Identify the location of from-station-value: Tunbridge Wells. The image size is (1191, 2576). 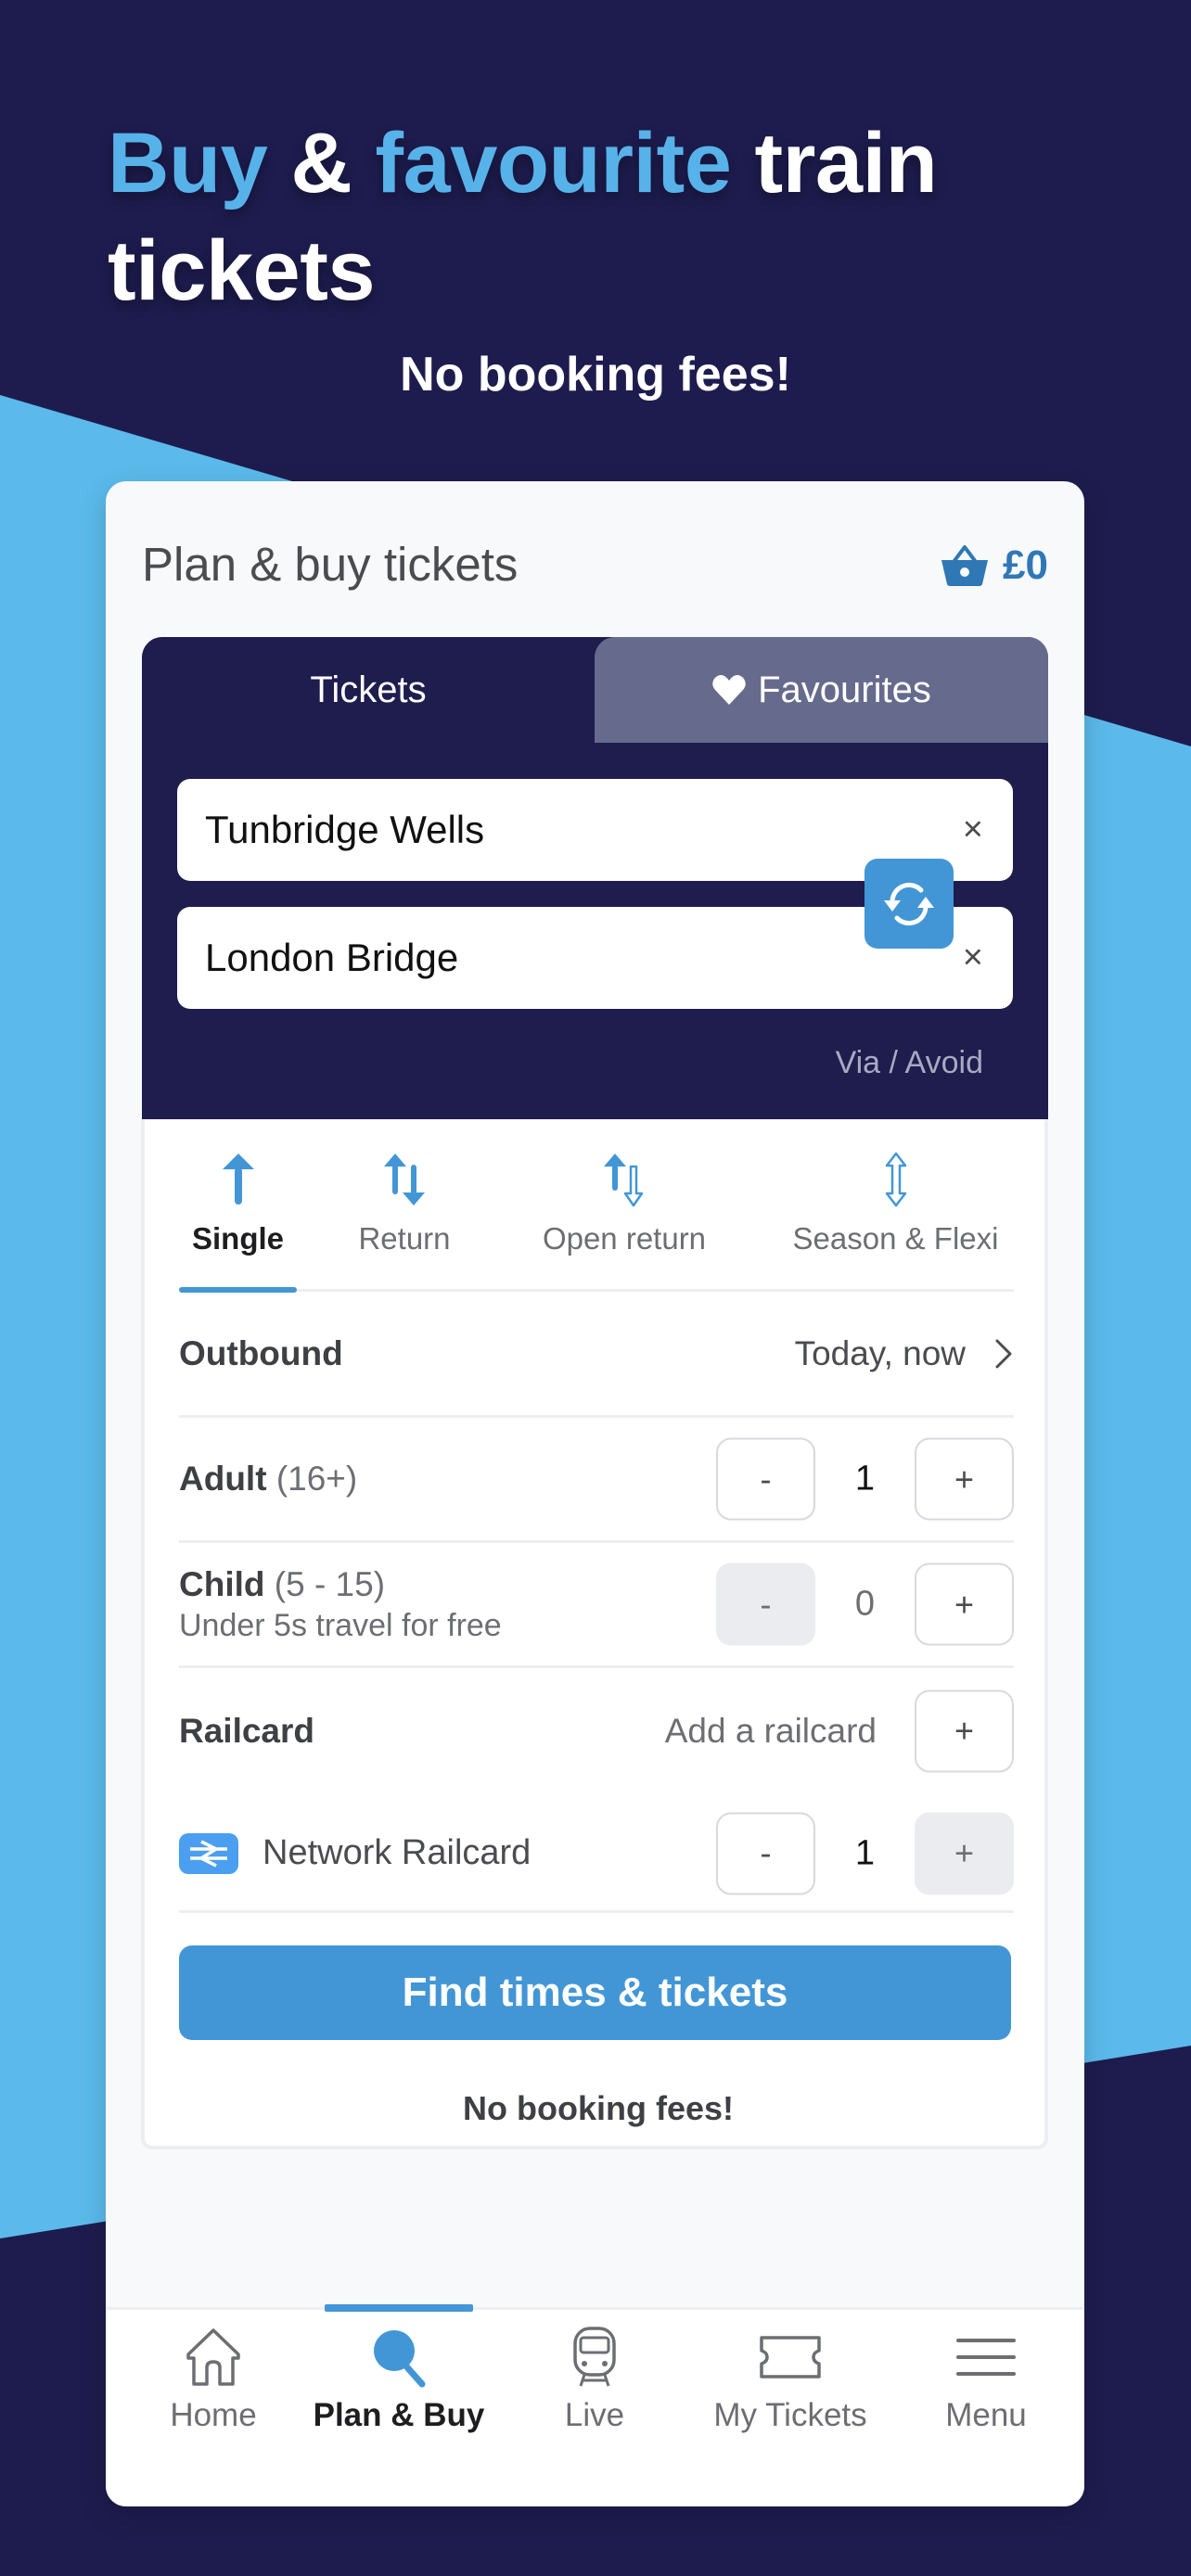
(345, 829).